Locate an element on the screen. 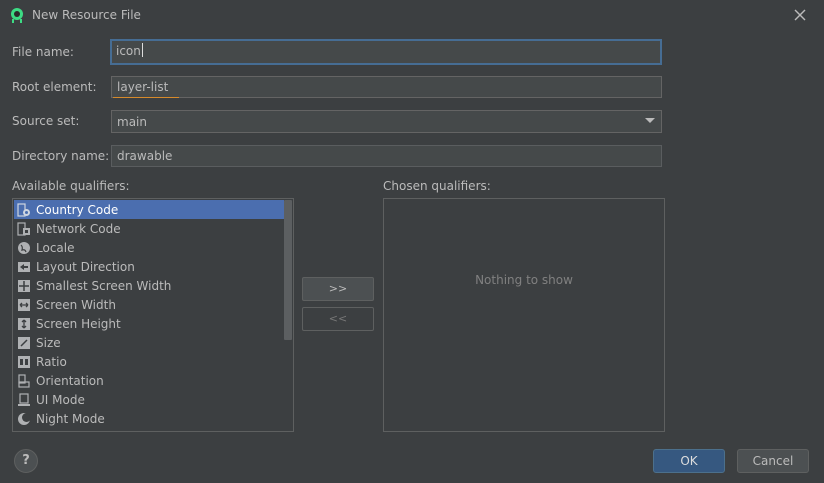 The height and width of the screenshot is (483, 824). list-item-locale: Locale is located at coordinates (149, 247).